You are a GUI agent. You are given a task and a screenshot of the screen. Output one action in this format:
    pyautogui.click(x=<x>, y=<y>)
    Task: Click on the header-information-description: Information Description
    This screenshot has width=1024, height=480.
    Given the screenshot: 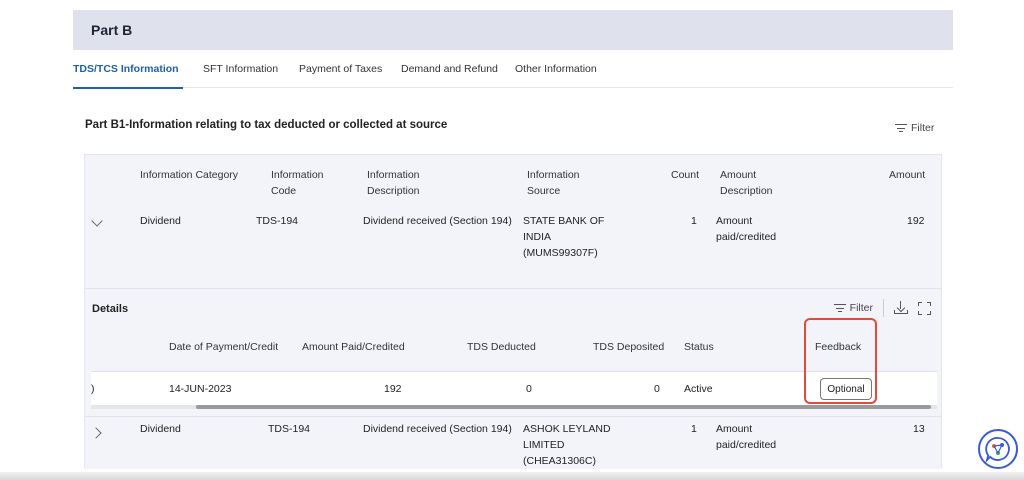 What is the action you would take?
    pyautogui.click(x=393, y=183)
    